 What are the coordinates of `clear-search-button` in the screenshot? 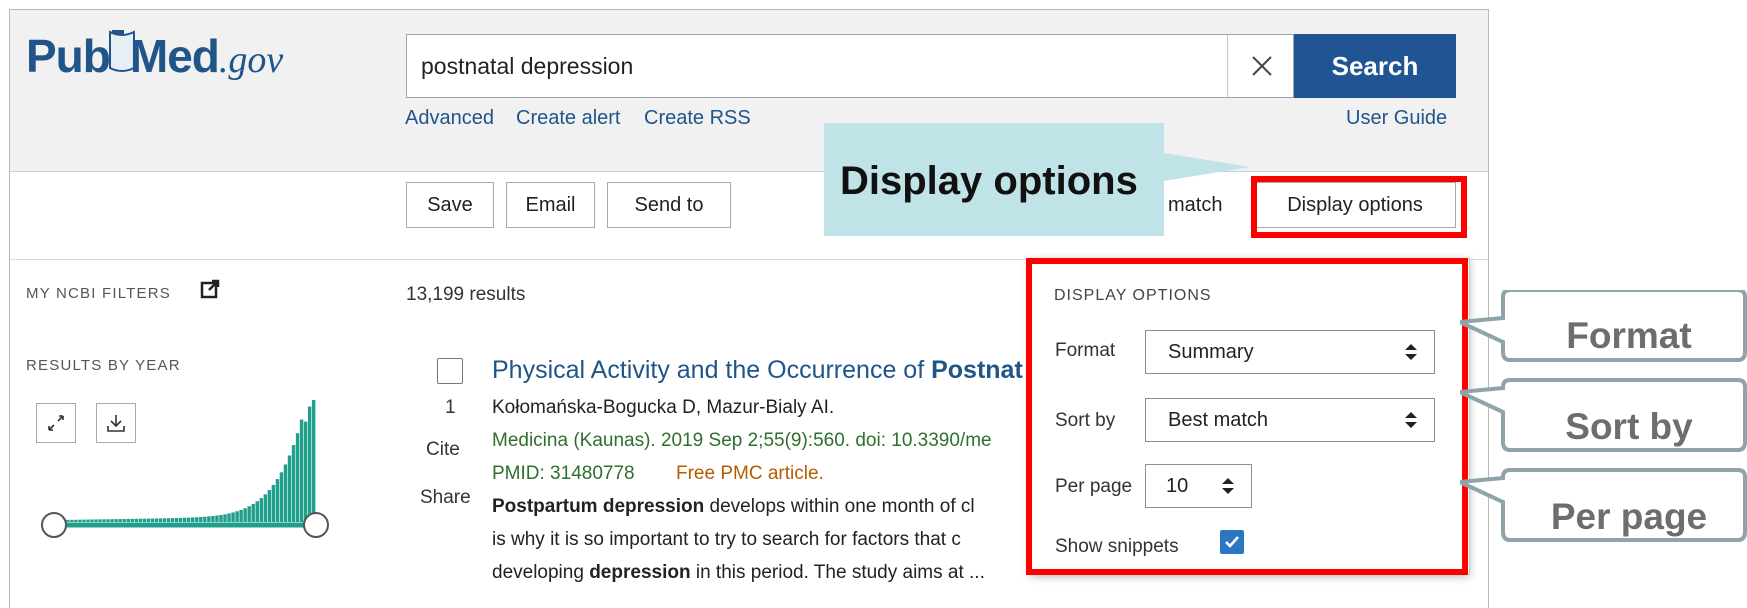 It's located at (1261, 66).